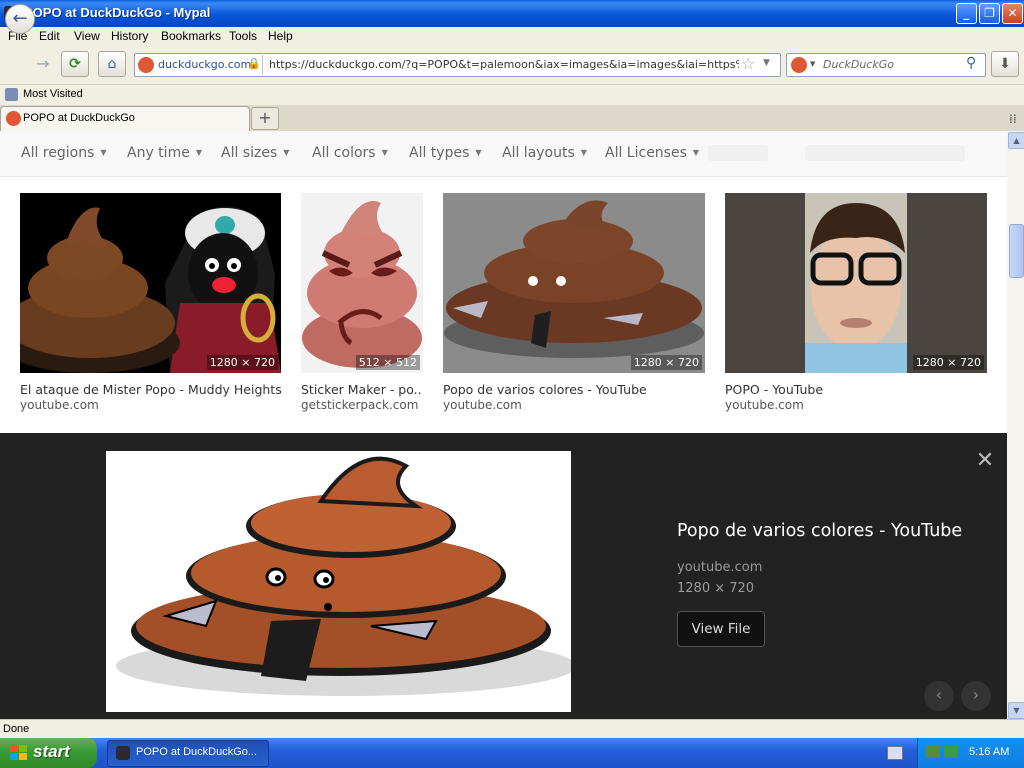 The width and height of the screenshot is (1024, 768). Describe the element at coordinates (59, 405) in the screenshot. I see `result-source-1: youtube.com` at that location.